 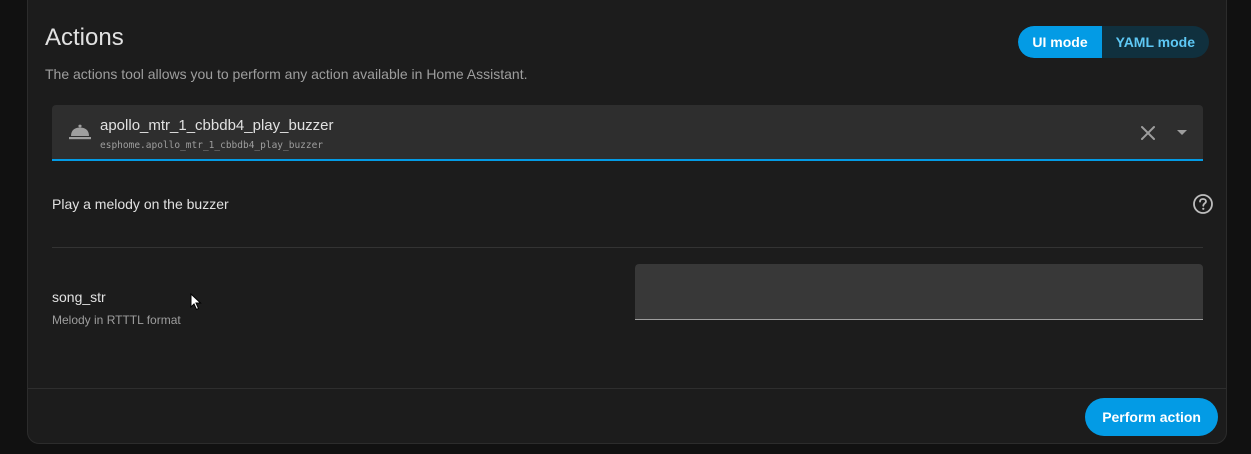 I want to click on yaml-mode-button: YAML mode, so click(x=1155, y=42).